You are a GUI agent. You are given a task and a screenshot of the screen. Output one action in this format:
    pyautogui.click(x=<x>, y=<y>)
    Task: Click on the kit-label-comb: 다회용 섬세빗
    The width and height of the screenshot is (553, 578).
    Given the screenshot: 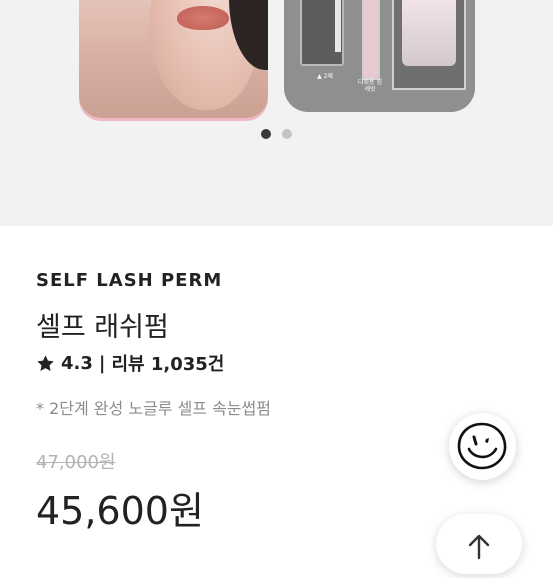 What is the action you would take?
    pyautogui.click(x=370, y=86)
    